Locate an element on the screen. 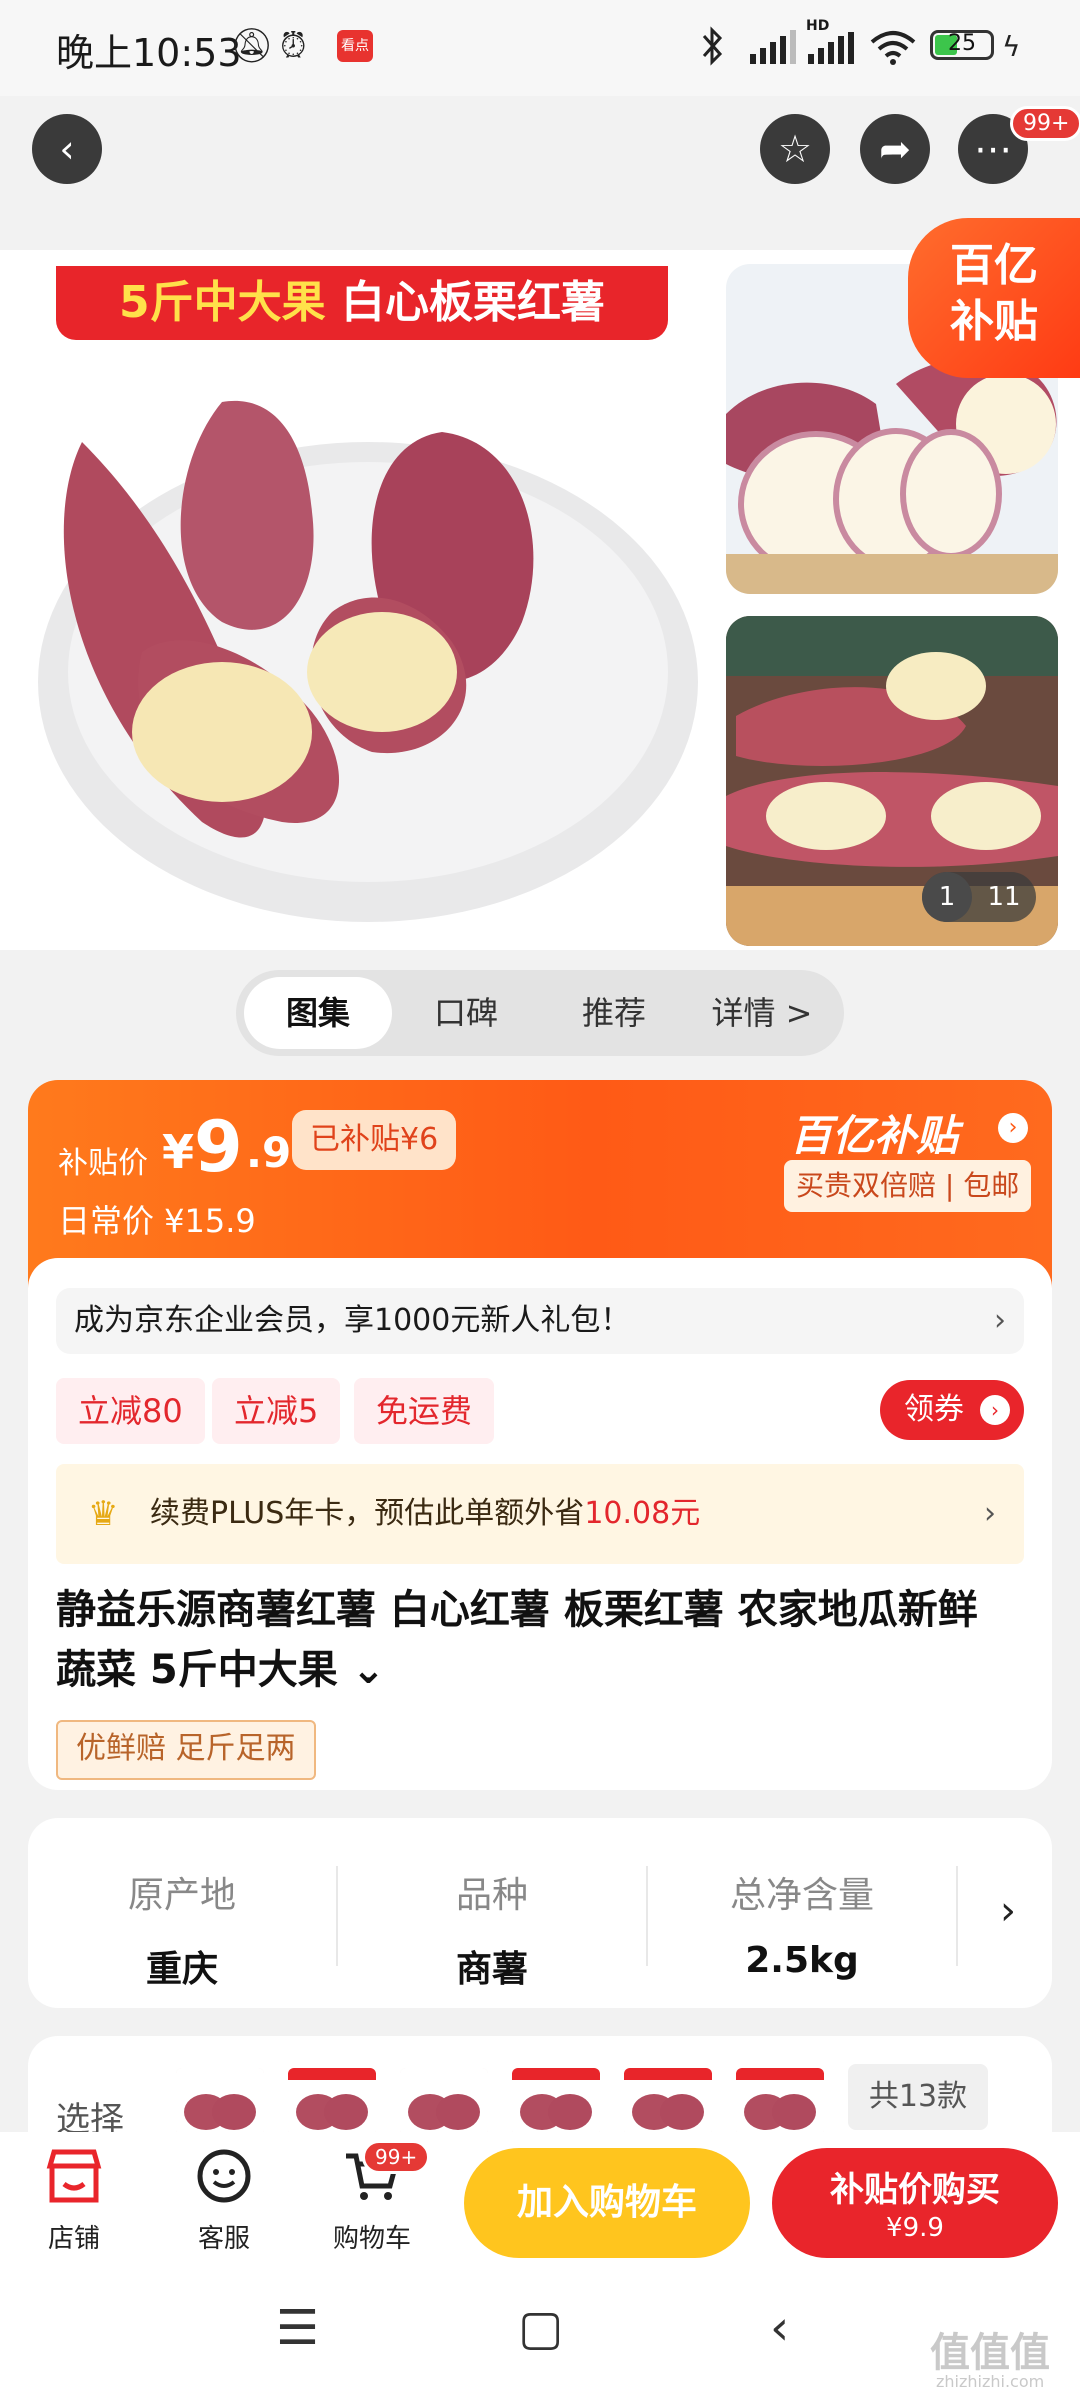 The height and width of the screenshot is (2400, 1080). store-icon is located at coordinates (74, 2180).